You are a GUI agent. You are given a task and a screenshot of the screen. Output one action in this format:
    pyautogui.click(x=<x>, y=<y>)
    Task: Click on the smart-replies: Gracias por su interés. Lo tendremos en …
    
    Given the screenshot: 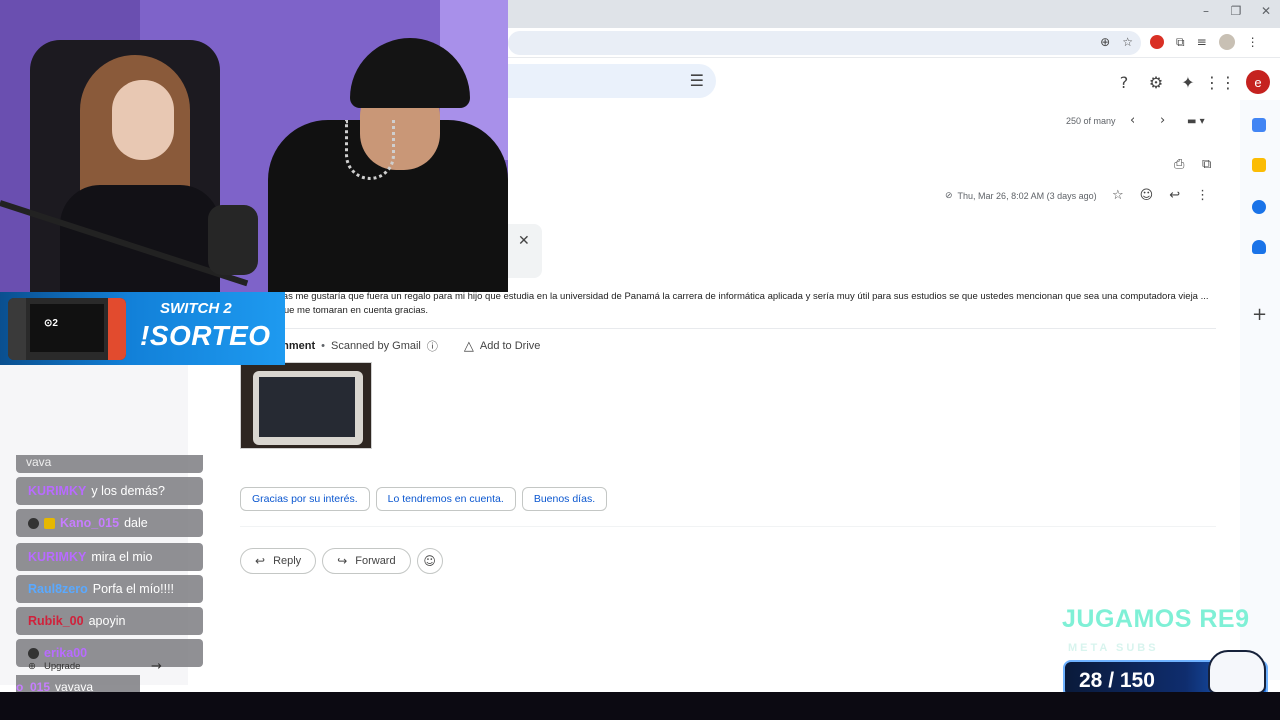 What is the action you would take?
    pyautogui.click(x=424, y=499)
    